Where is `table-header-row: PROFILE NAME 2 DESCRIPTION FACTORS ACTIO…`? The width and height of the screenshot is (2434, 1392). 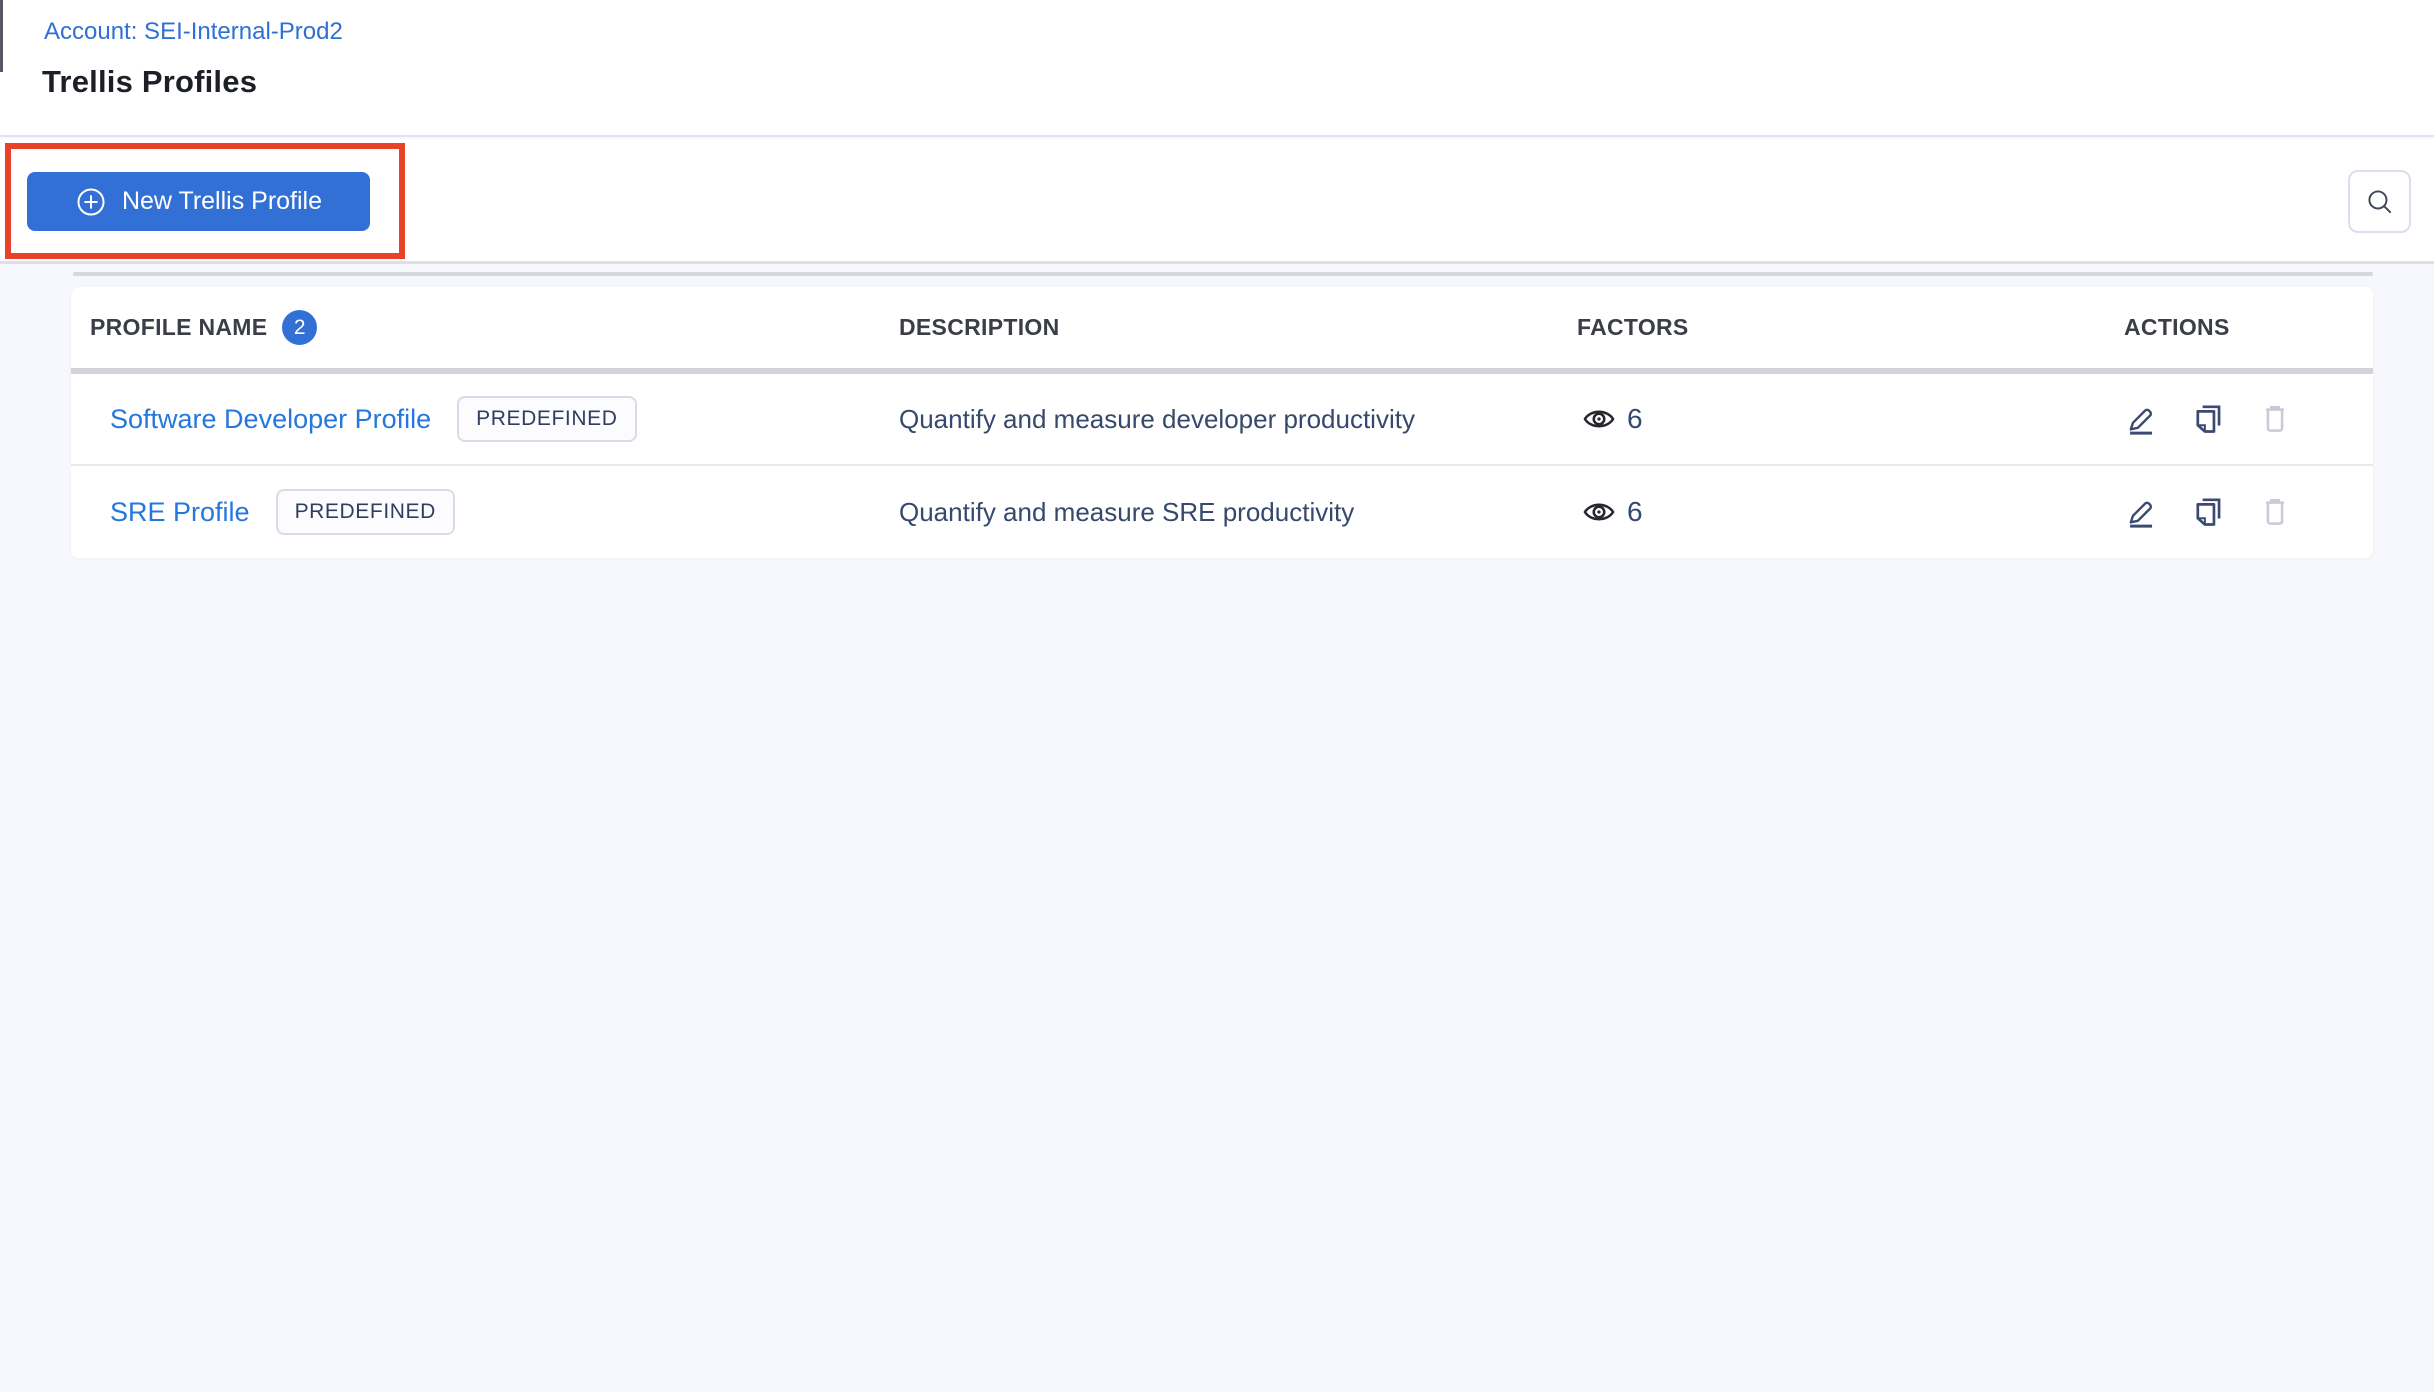 table-header-row: PROFILE NAME 2 DESCRIPTION FACTORS ACTIO… is located at coordinates (1222, 330).